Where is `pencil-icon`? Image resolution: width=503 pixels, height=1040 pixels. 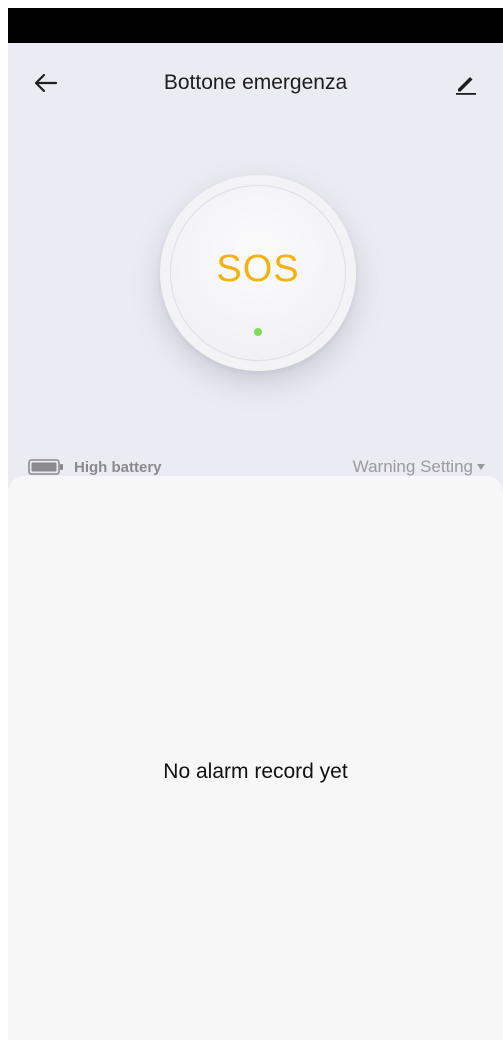 pencil-icon is located at coordinates (466, 83).